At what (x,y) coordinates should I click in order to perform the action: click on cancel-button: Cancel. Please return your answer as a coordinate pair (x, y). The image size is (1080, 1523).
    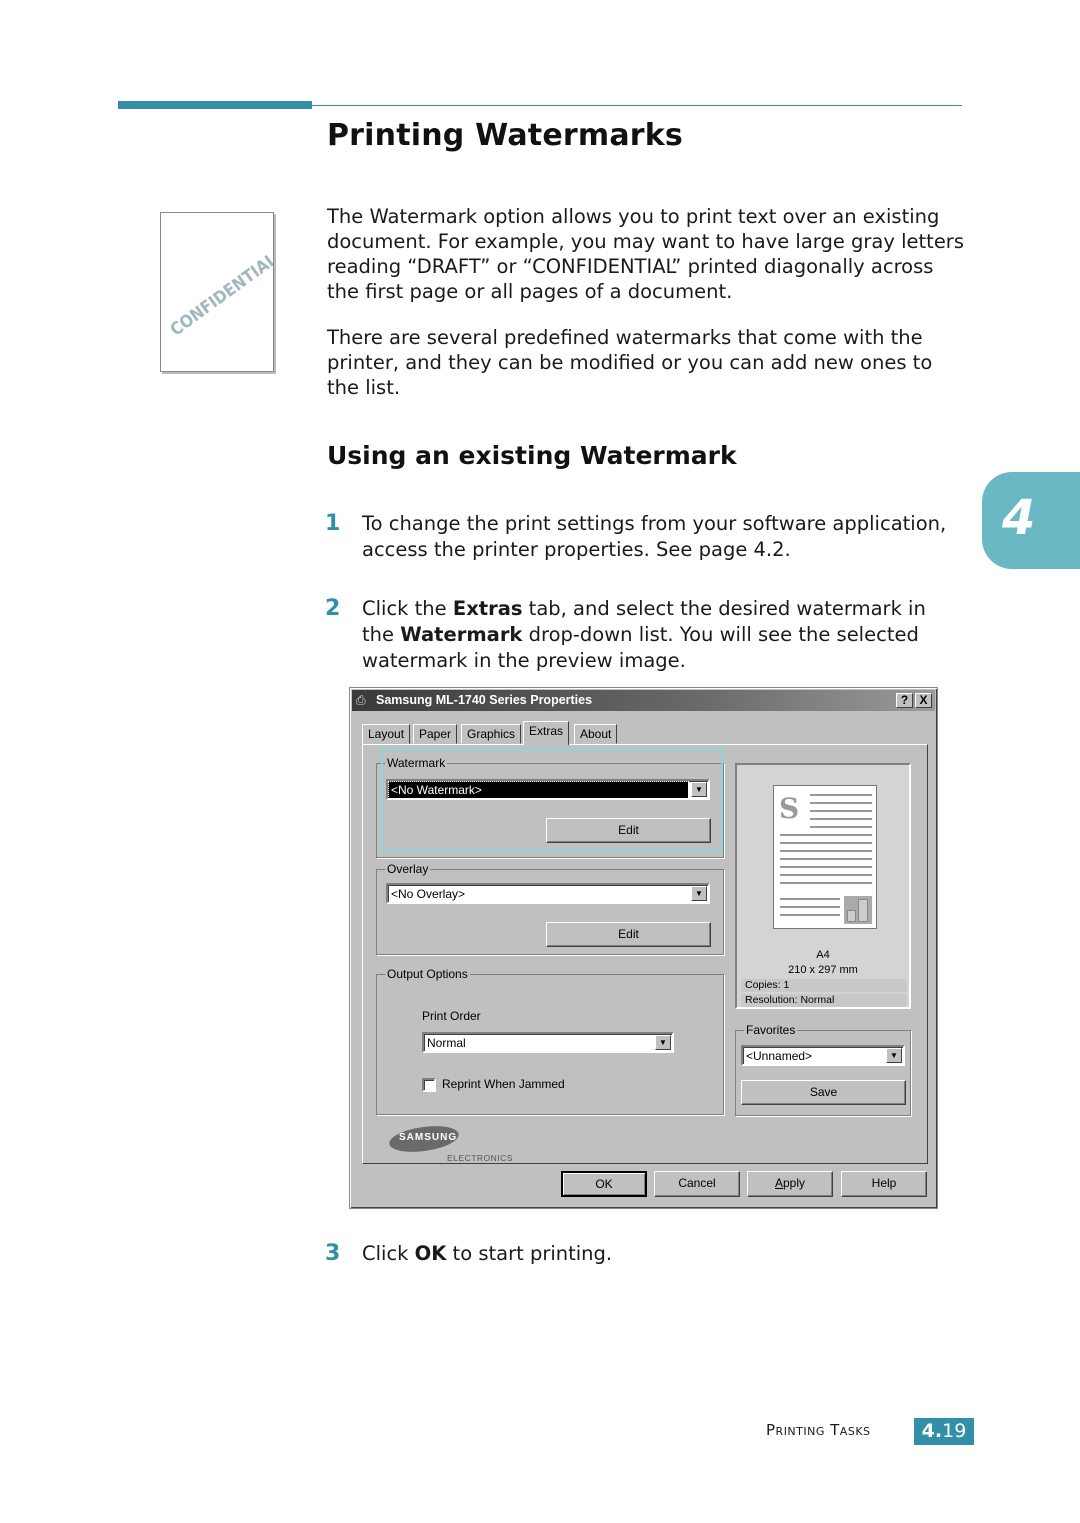
    Looking at the image, I should click on (697, 1184).